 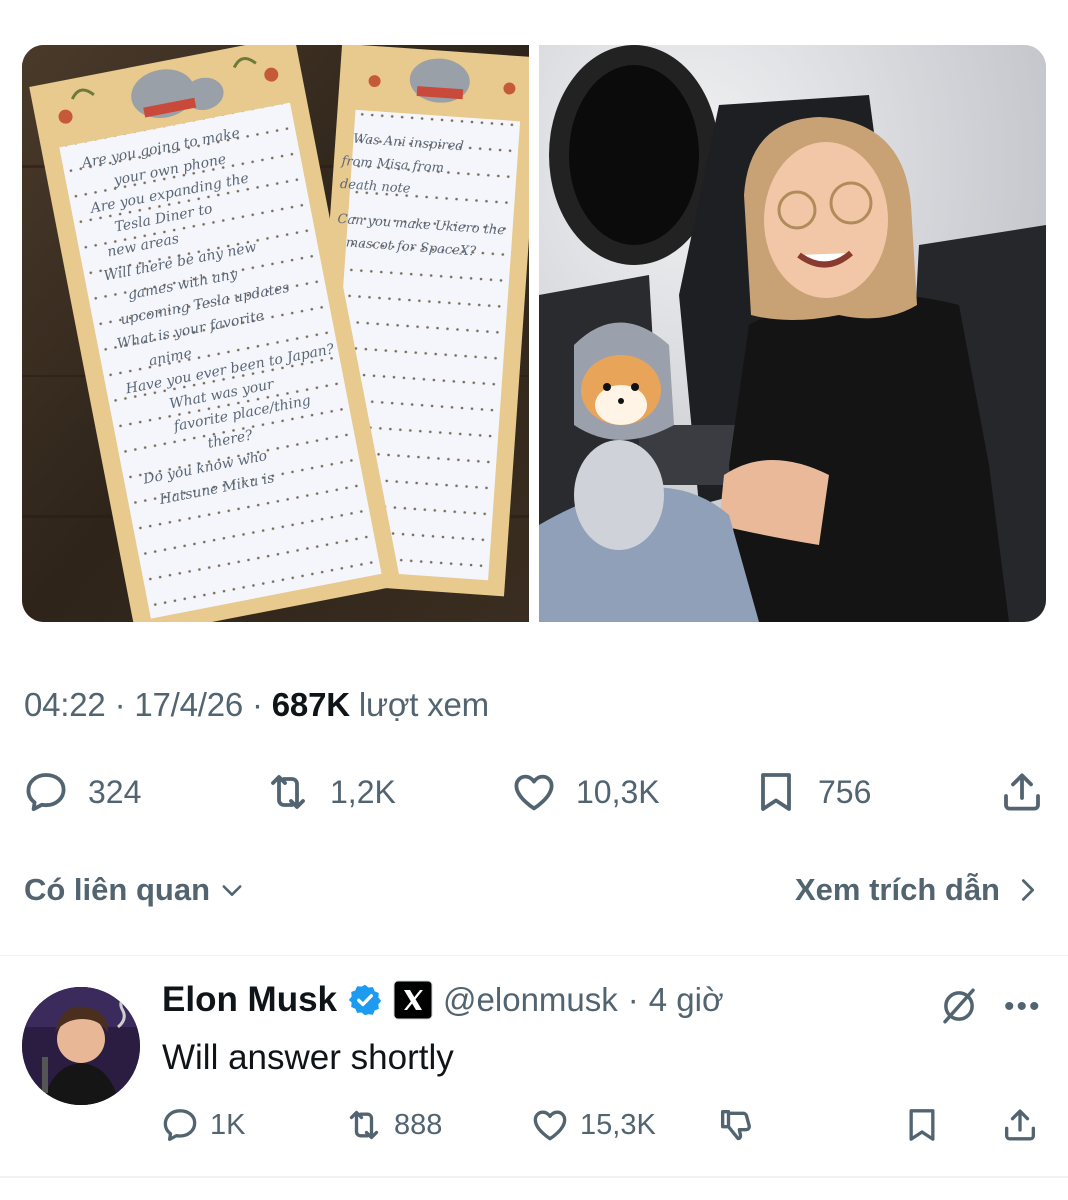 I want to click on reply-share-button, so click(x=1020, y=1125).